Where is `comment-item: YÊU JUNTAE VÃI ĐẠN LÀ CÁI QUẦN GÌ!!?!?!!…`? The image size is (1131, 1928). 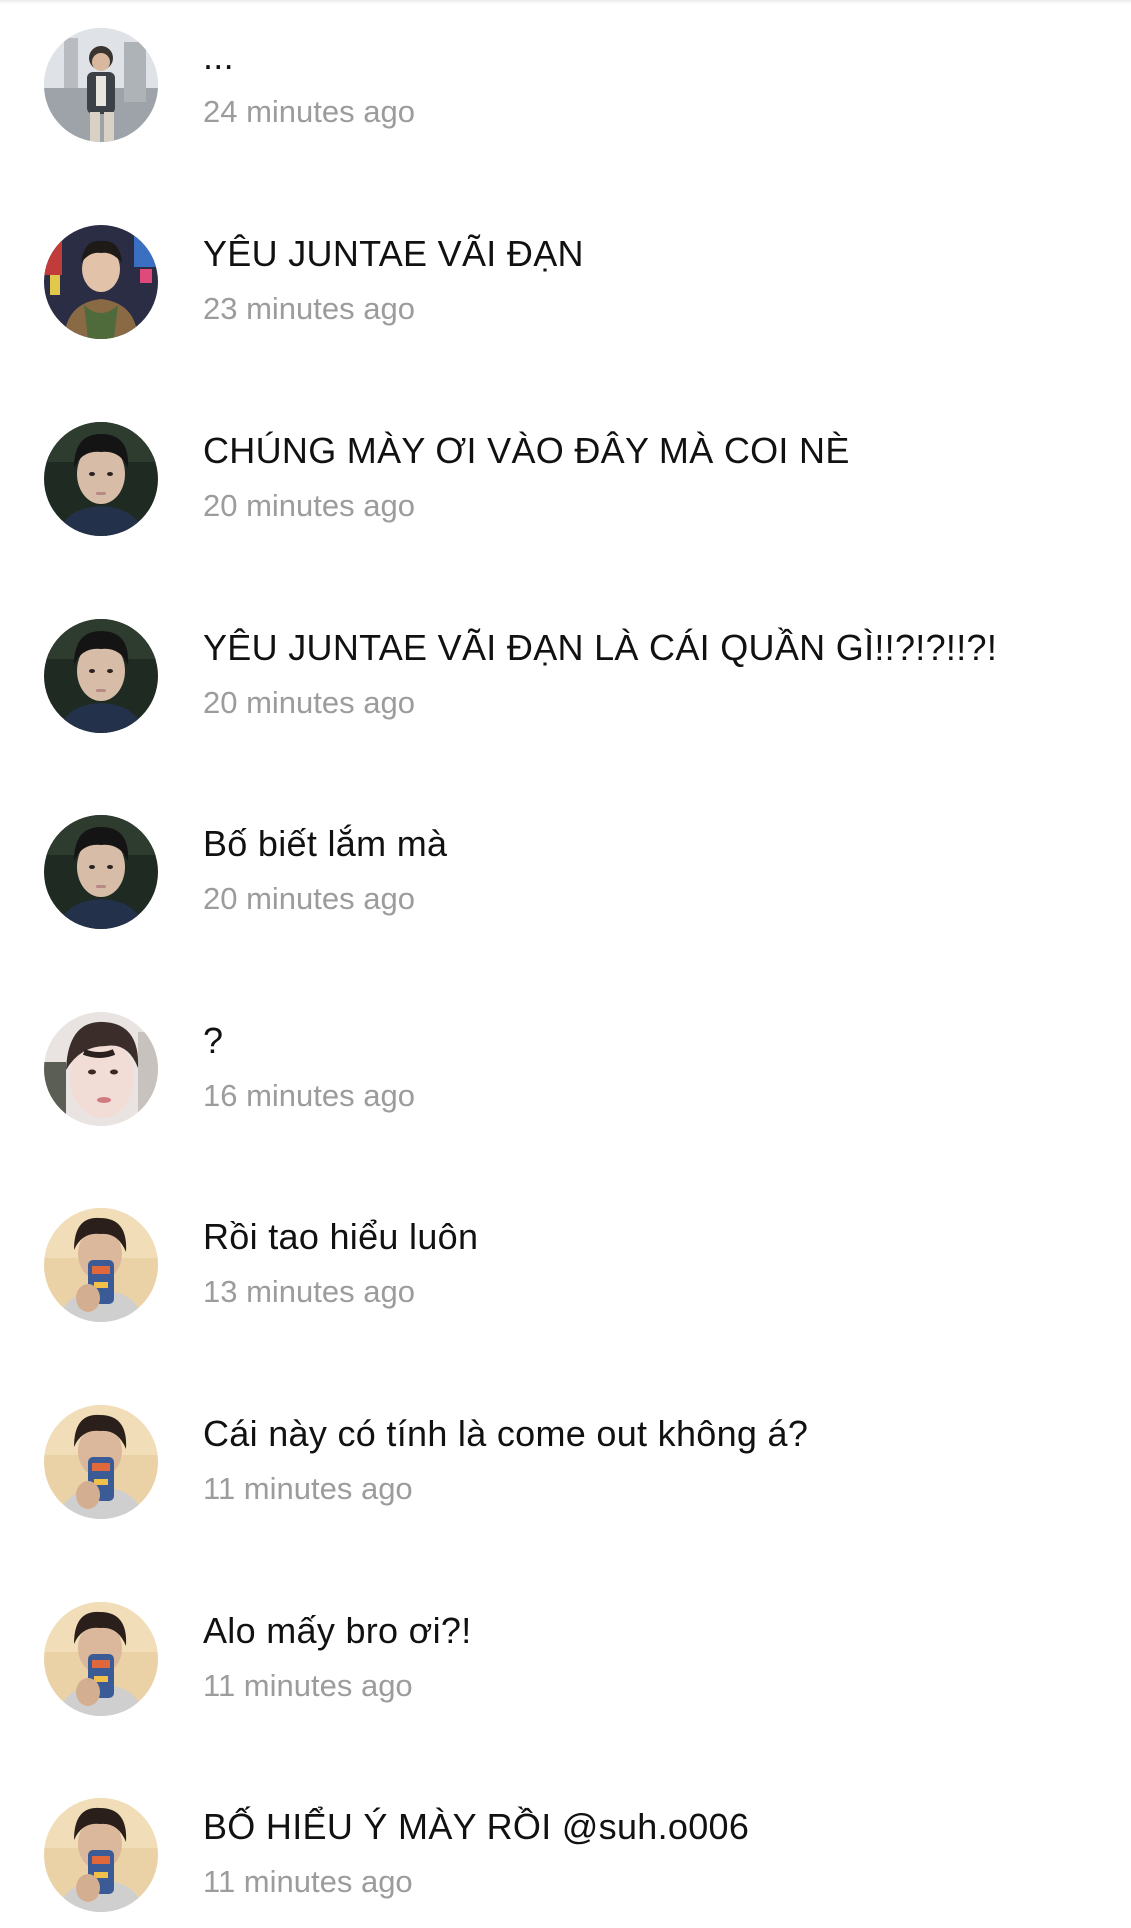
comment-item: YÊU JUNTAE VÃI ĐẠN LÀ CÁI QUẦN GÌ!!?!?!!… is located at coordinates (565, 684).